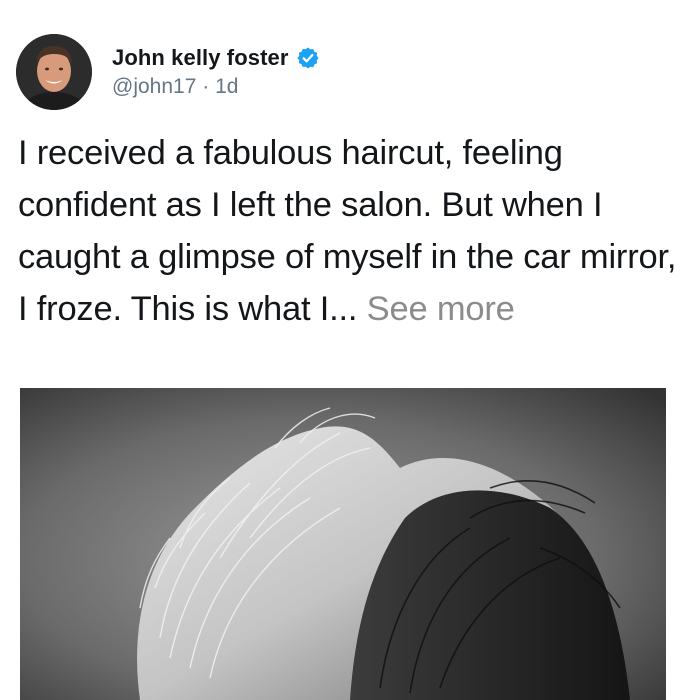 Image resolution: width=700 pixels, height=700 pixels. I want to click on avatar-photo, so click(54, 72).